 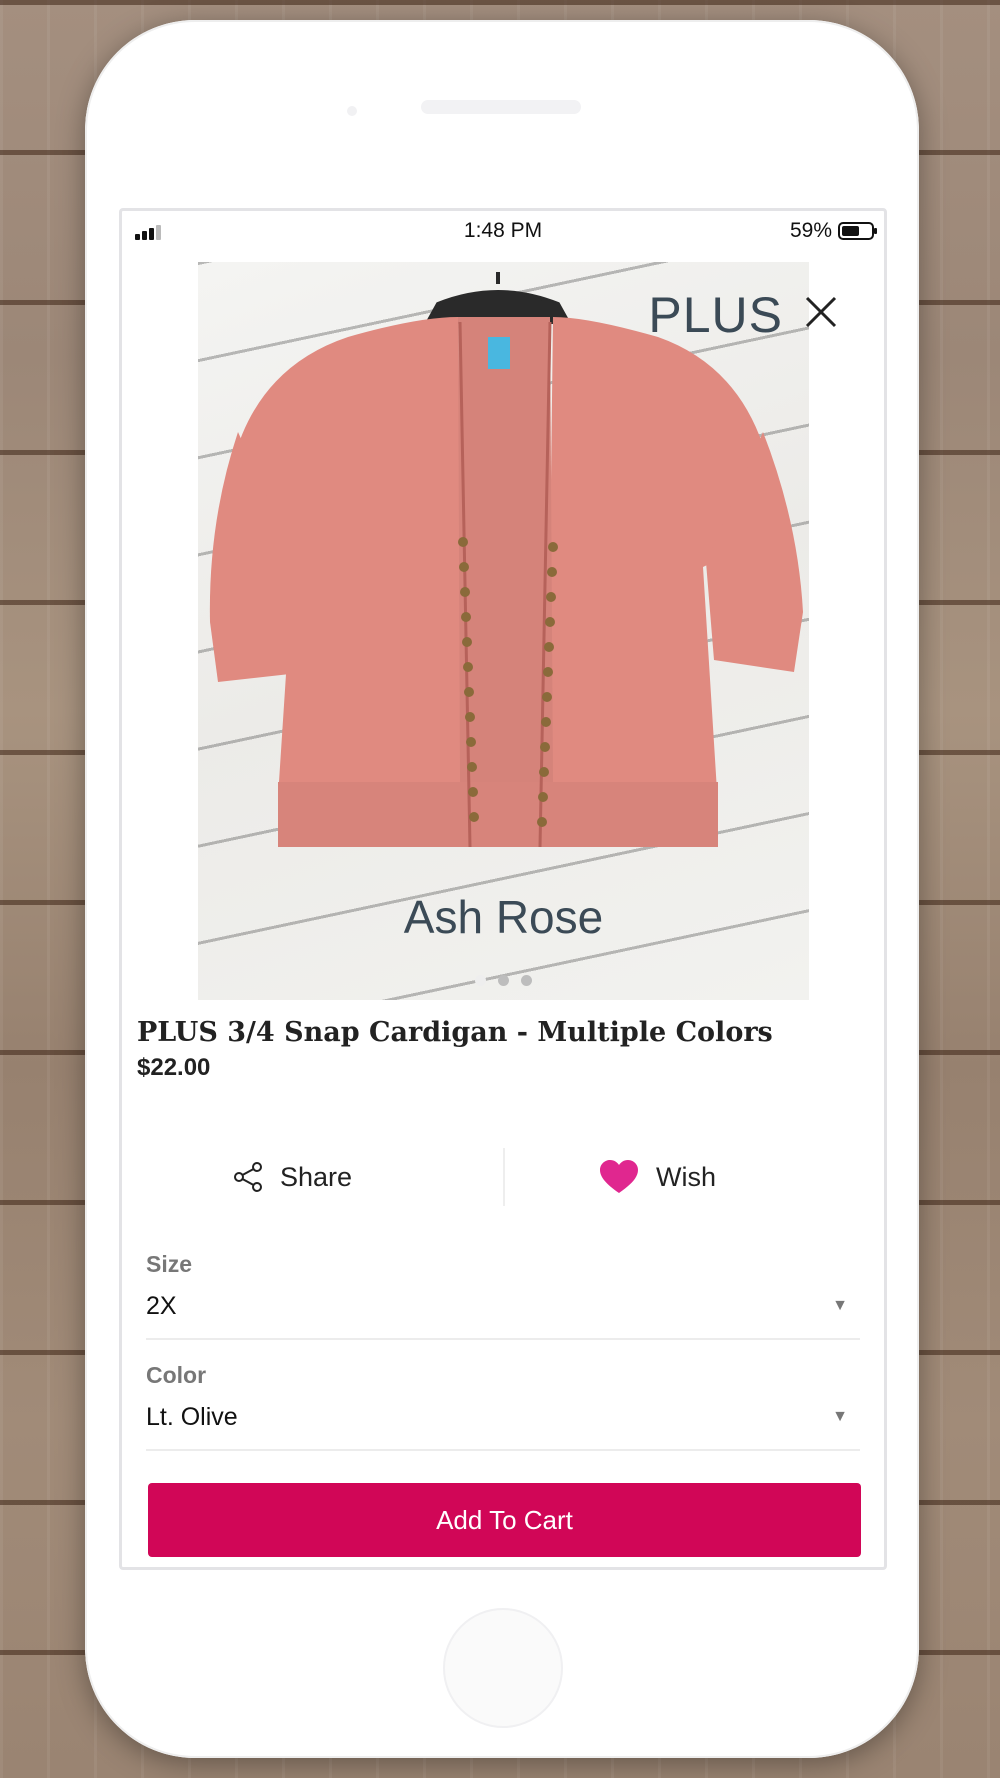 What do you see at coordinates (619, 1176) in the screenshot?
I see `heart-icon` at bounding box center [619, 1176].